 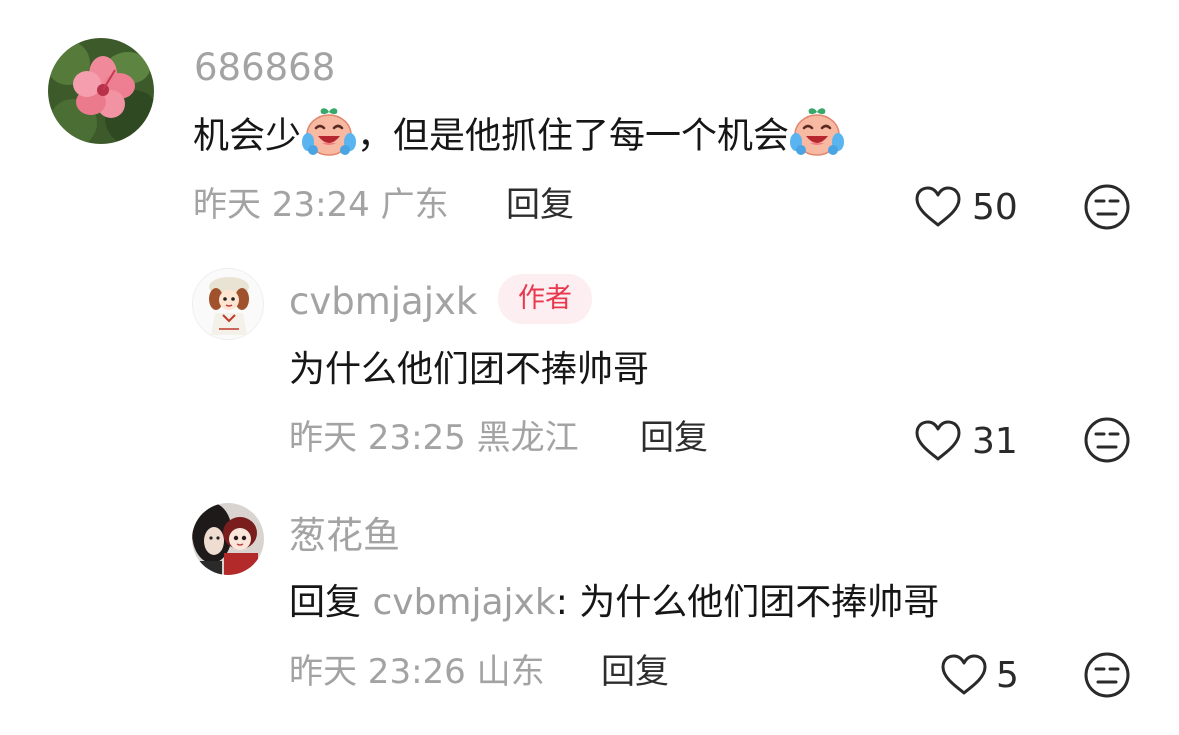 I want to click on username: cvbmjajxk, so click(x=383, y=301).